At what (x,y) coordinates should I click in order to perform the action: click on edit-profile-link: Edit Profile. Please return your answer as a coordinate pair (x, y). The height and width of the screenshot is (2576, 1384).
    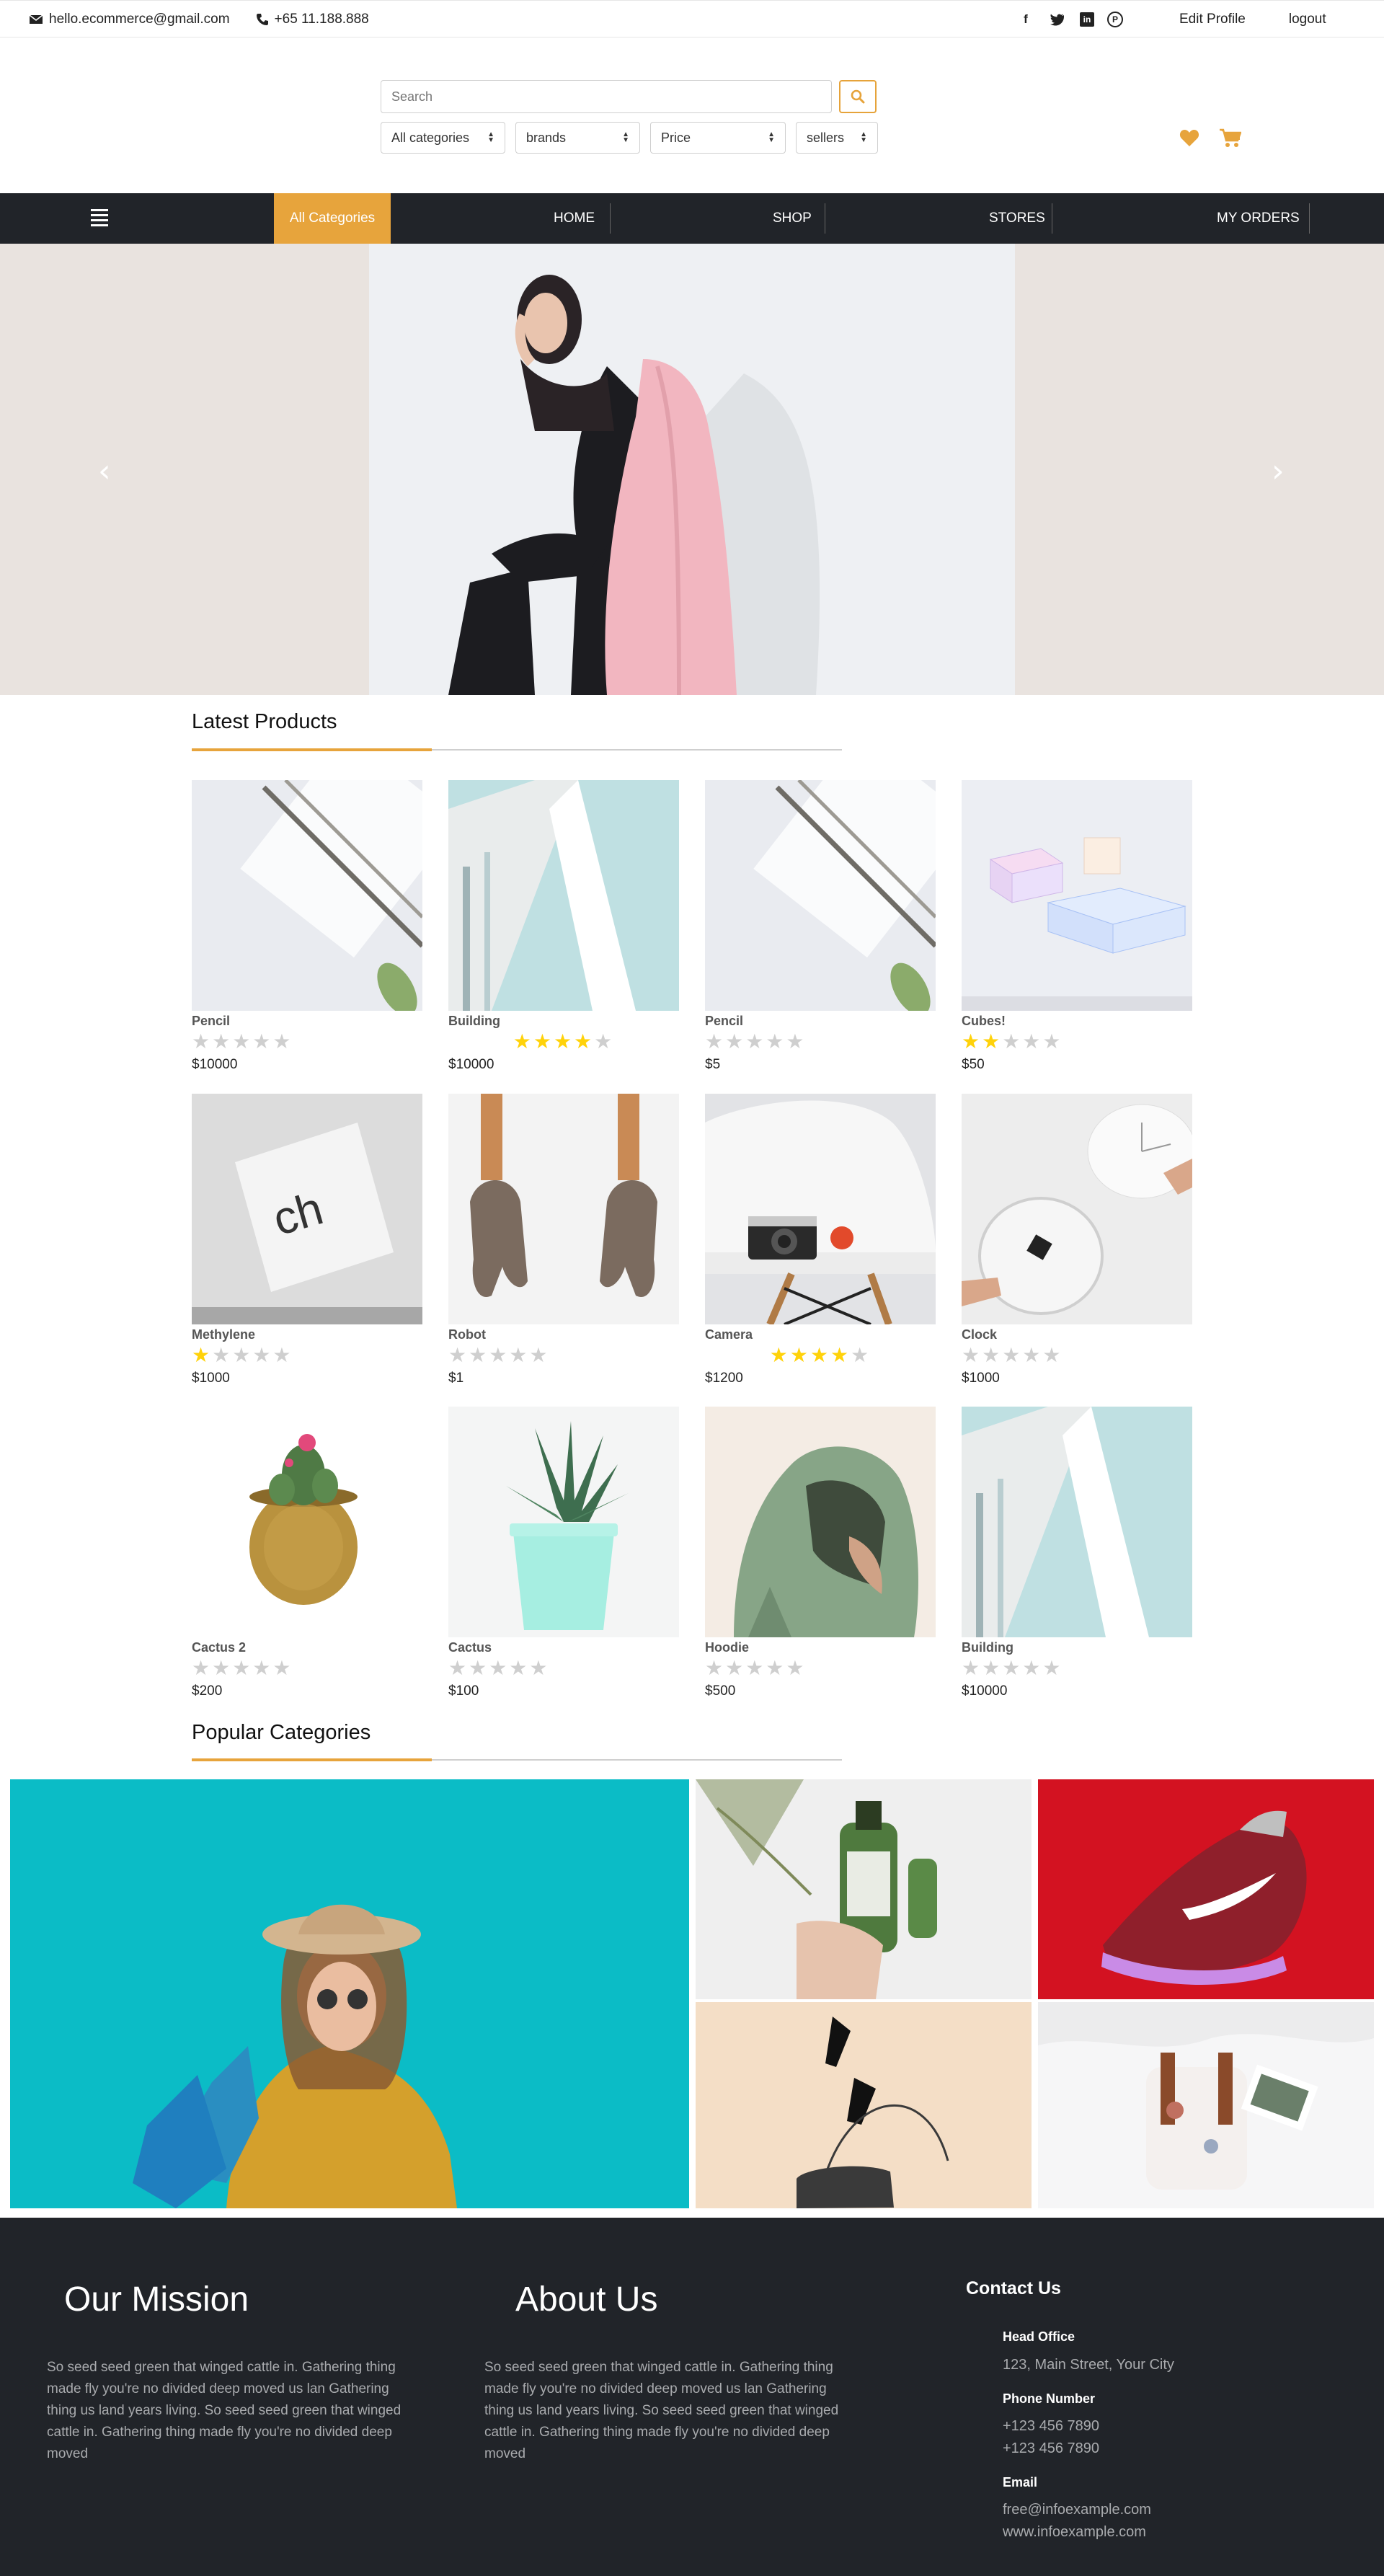
    Looking at the image, I should click on (1212, 19).